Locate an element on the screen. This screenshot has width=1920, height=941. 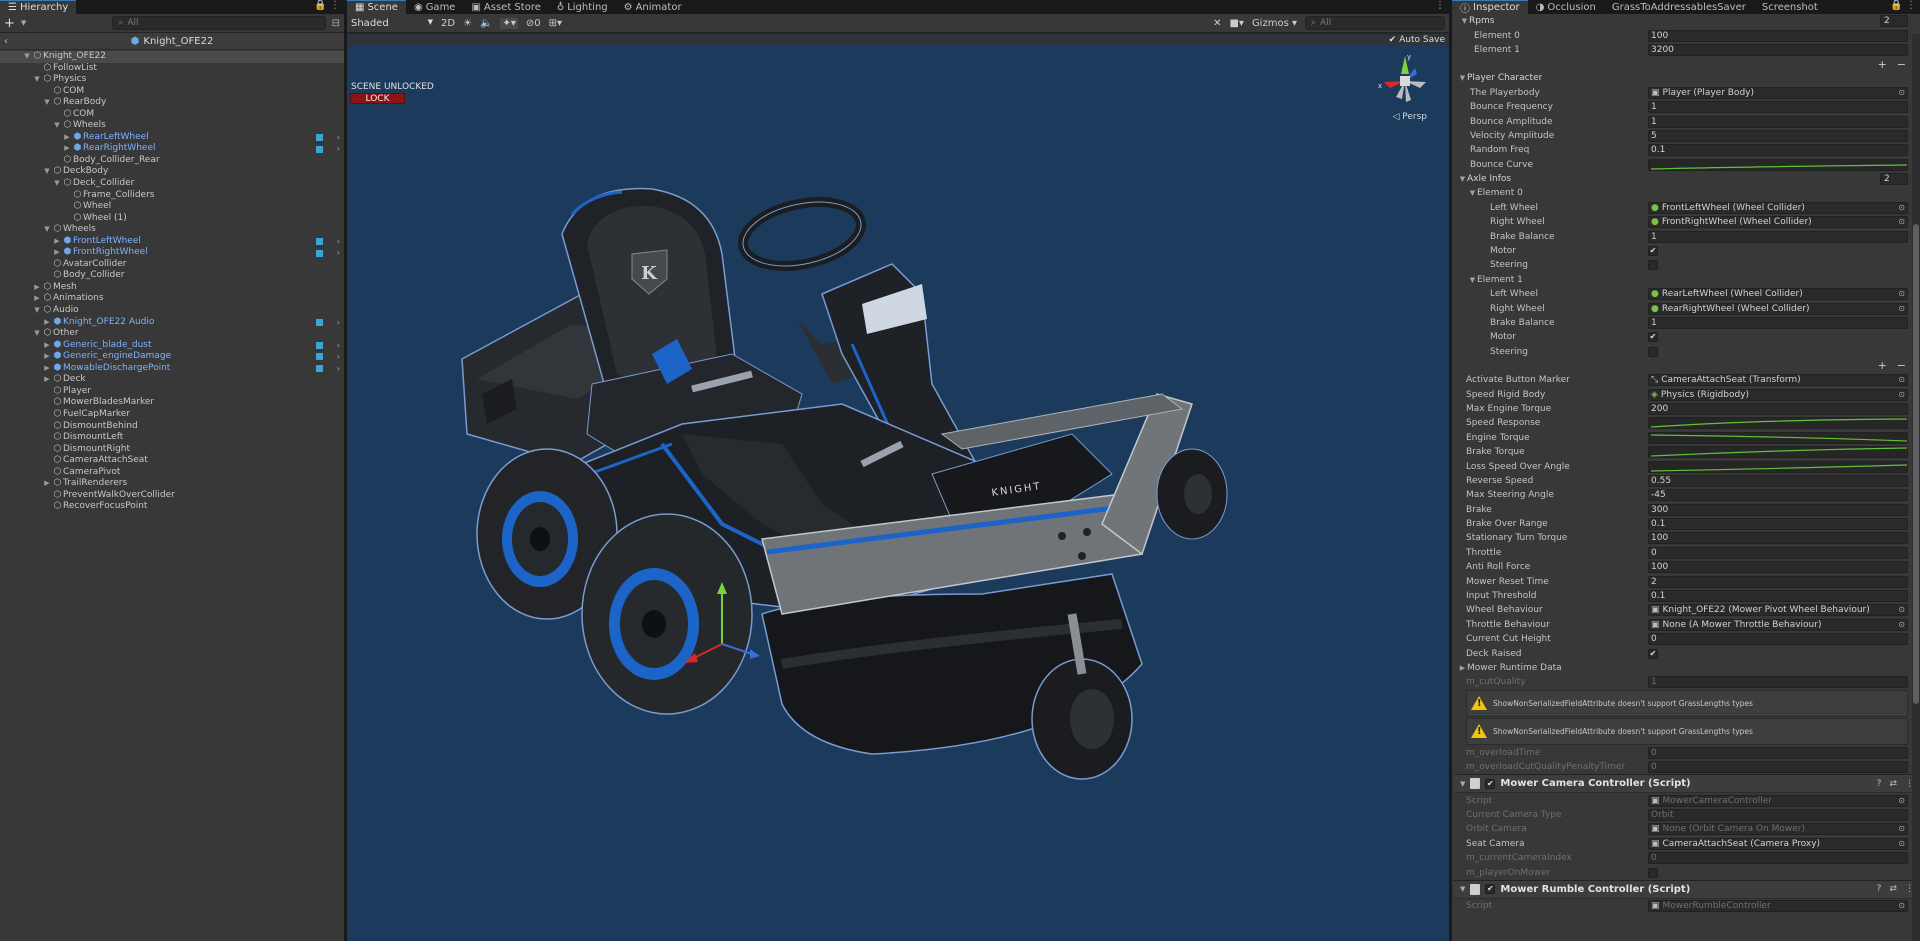
add-button: + is located at coordinates (9, 23).